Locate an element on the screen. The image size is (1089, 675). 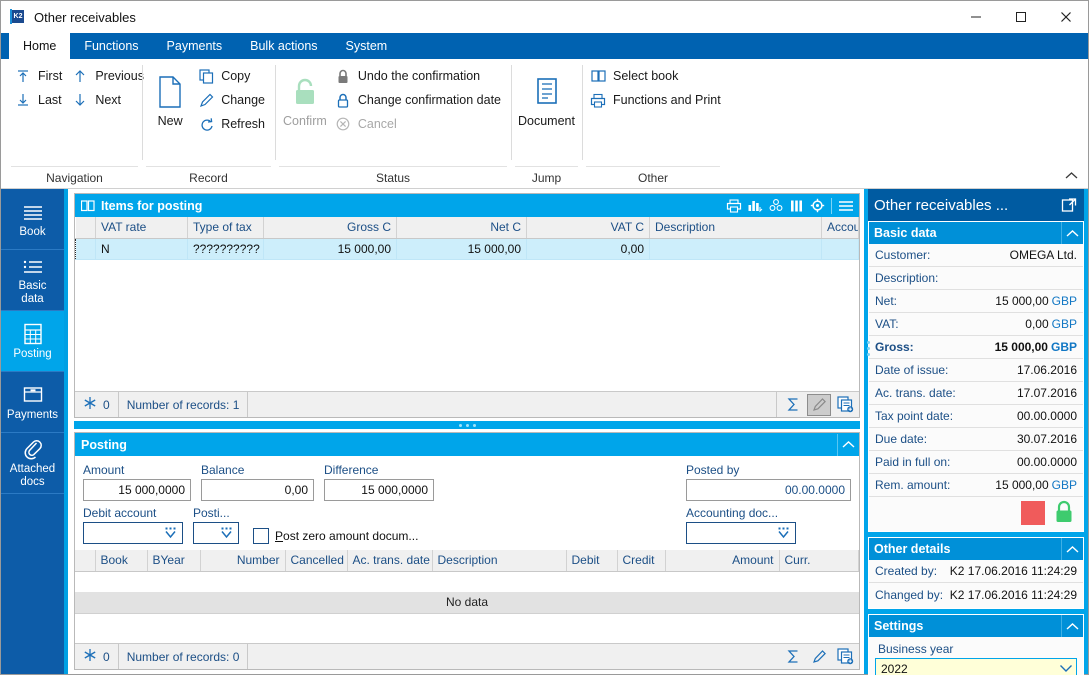
printer-icon is located at coordinates (733, 206).